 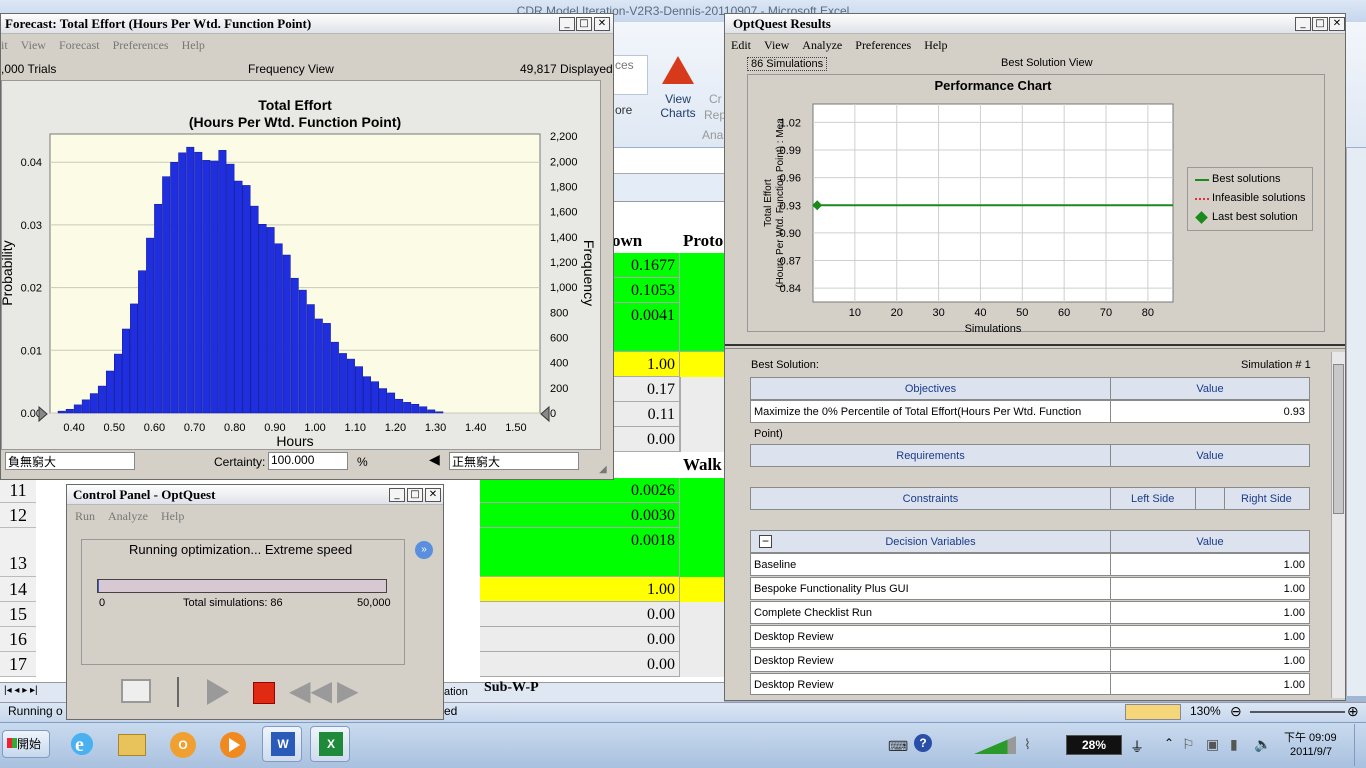 What do you see at coordinates (1360, 745) in the screenshot?
I see `show-desktop-button` at bounding box center [1360, 745].